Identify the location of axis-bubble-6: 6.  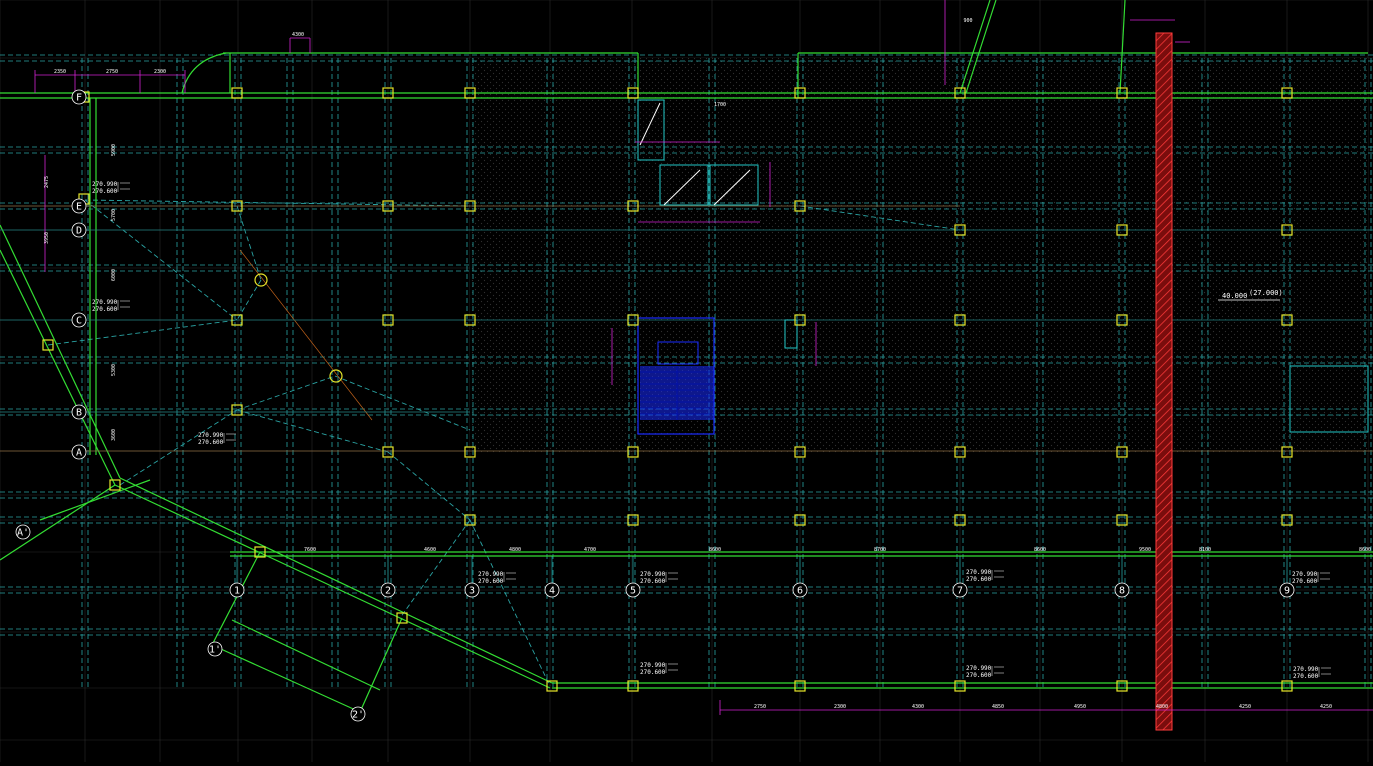
(800, 590).